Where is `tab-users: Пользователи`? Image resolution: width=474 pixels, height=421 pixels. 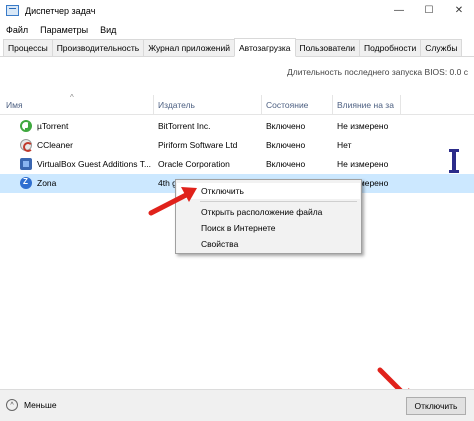
tab-users: Пользователи is located at coordinates (327, 47).